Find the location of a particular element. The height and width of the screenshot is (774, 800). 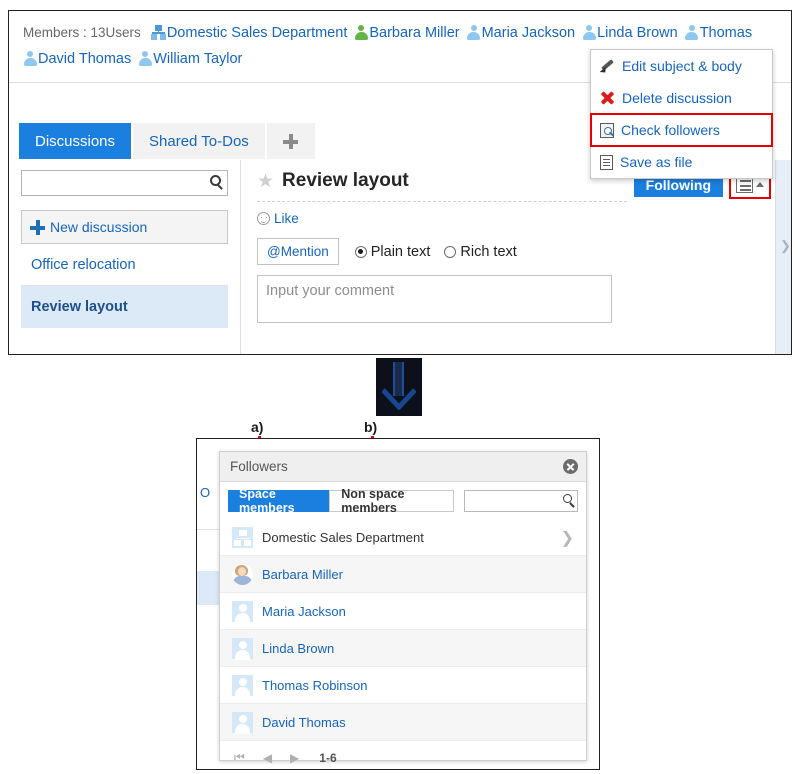

like-row: Like is located at coordinates (517, 218).